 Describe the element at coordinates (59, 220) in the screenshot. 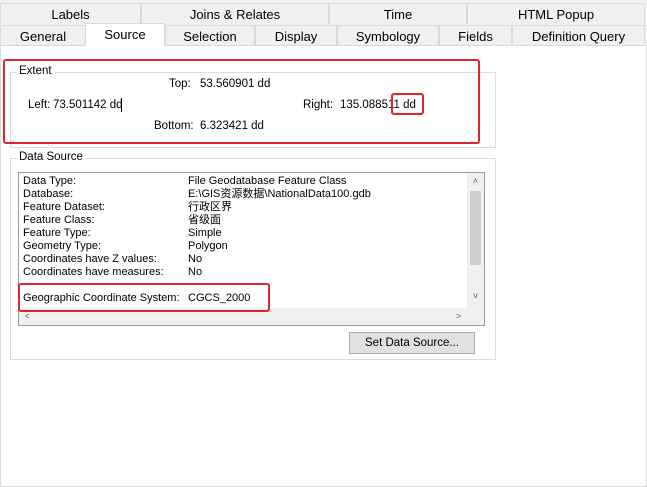

I see `row-key: Feature Class:` at that location.